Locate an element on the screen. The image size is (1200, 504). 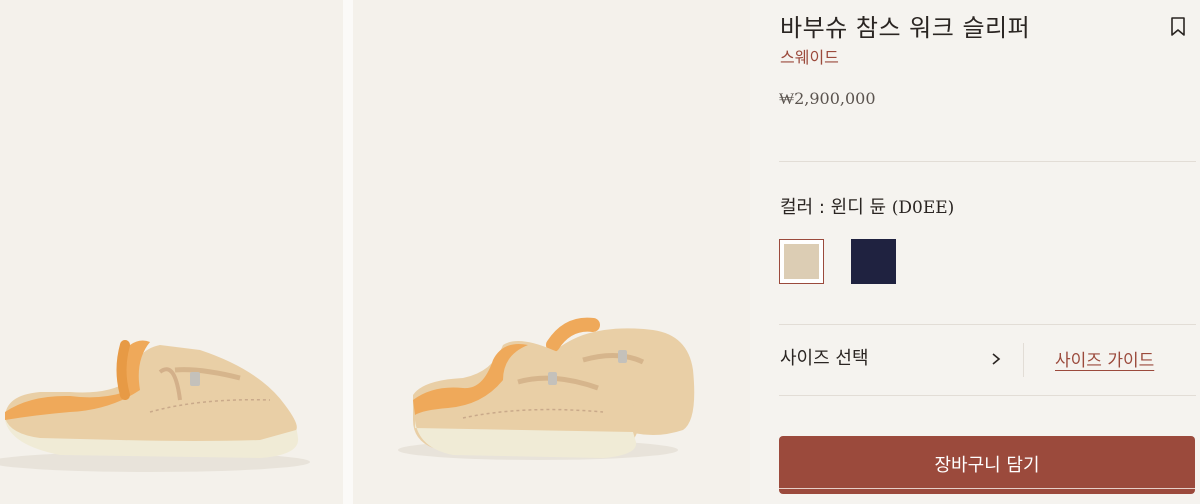
color-label: 컬러 : 윈디 듄 (D0EE) is located at coordinates (867, 206).